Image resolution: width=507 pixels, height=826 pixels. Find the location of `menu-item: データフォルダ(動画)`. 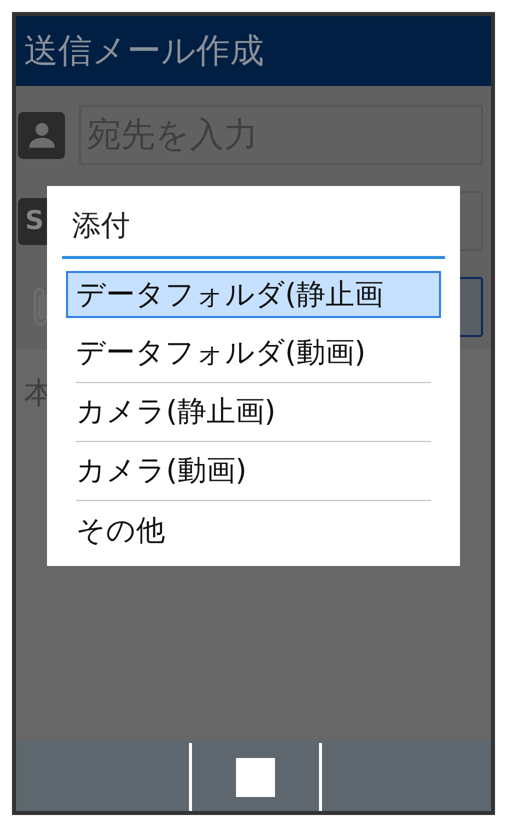

menu-item: データフォルダ(動画) is located at coordinates (253, 353).